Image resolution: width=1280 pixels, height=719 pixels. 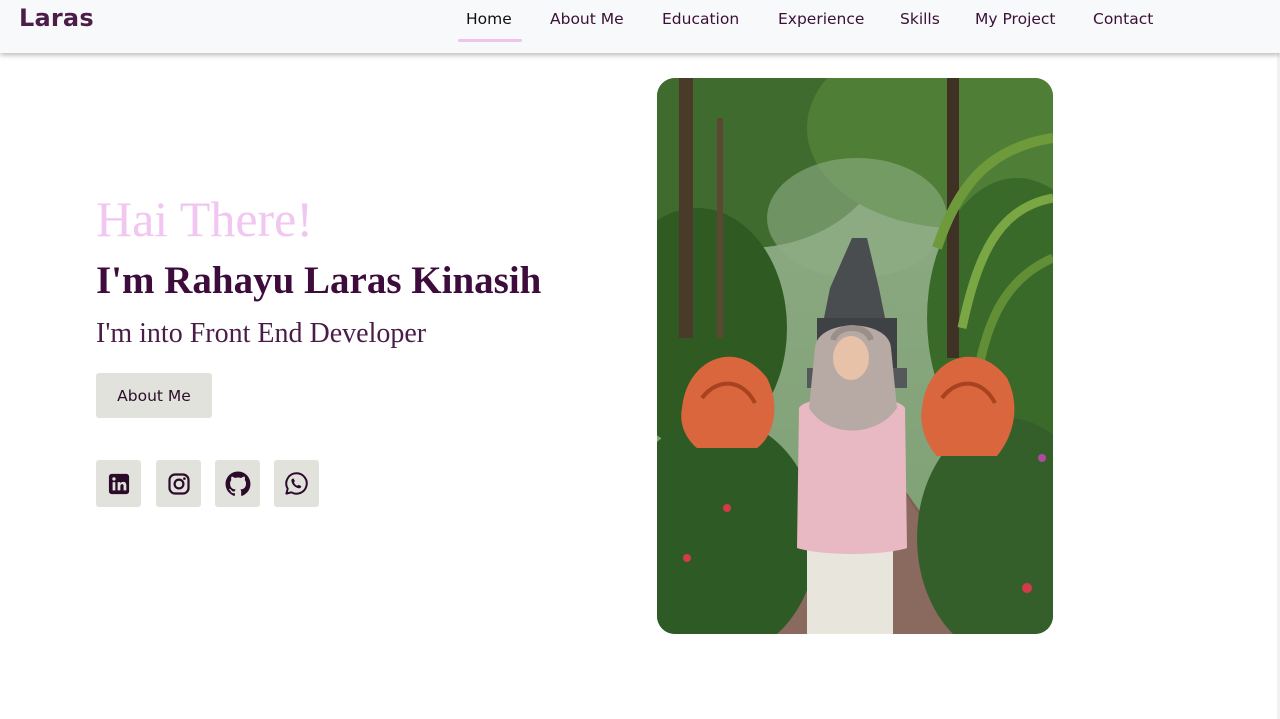 I want to click on instagram-button, so click(x=178, y=483).